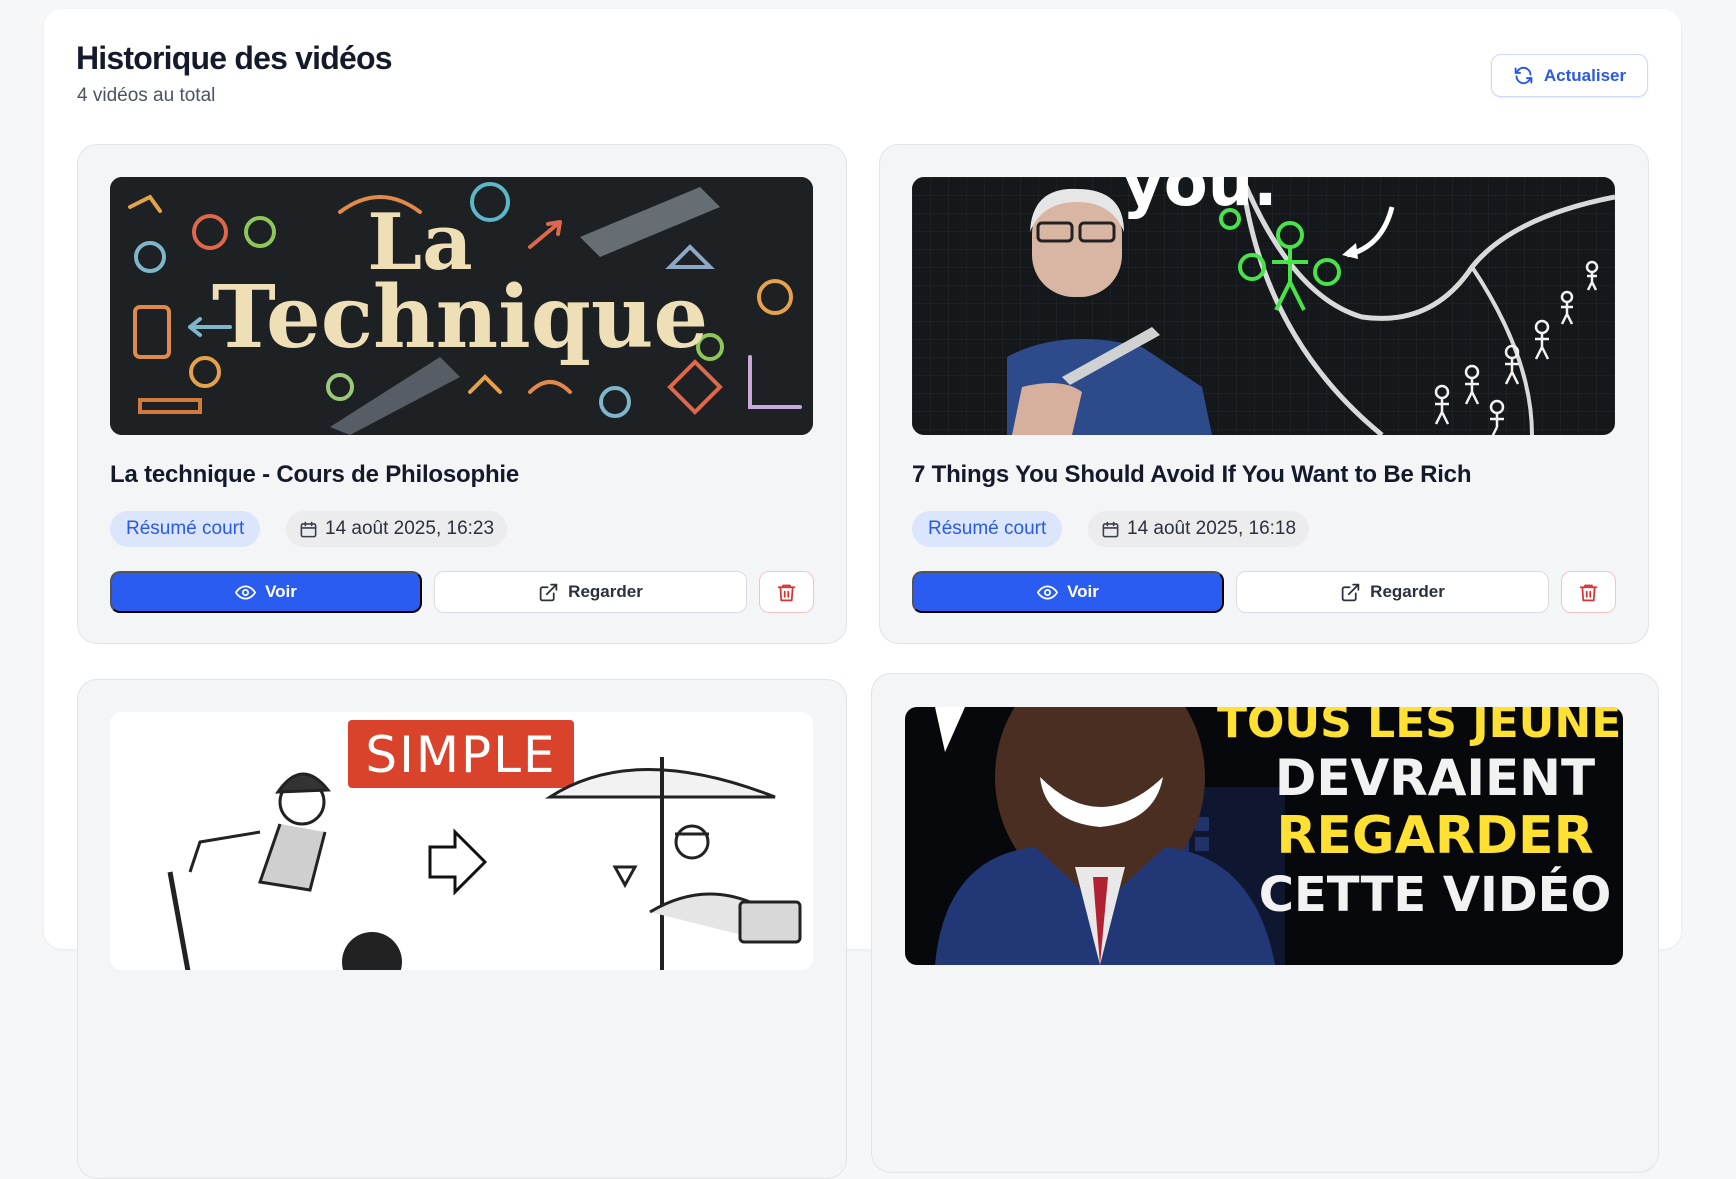  Describe the element at coordinates (1212, 528) in the screenshot. I see `video-date: 14 août 2025, 16:18` at that location.